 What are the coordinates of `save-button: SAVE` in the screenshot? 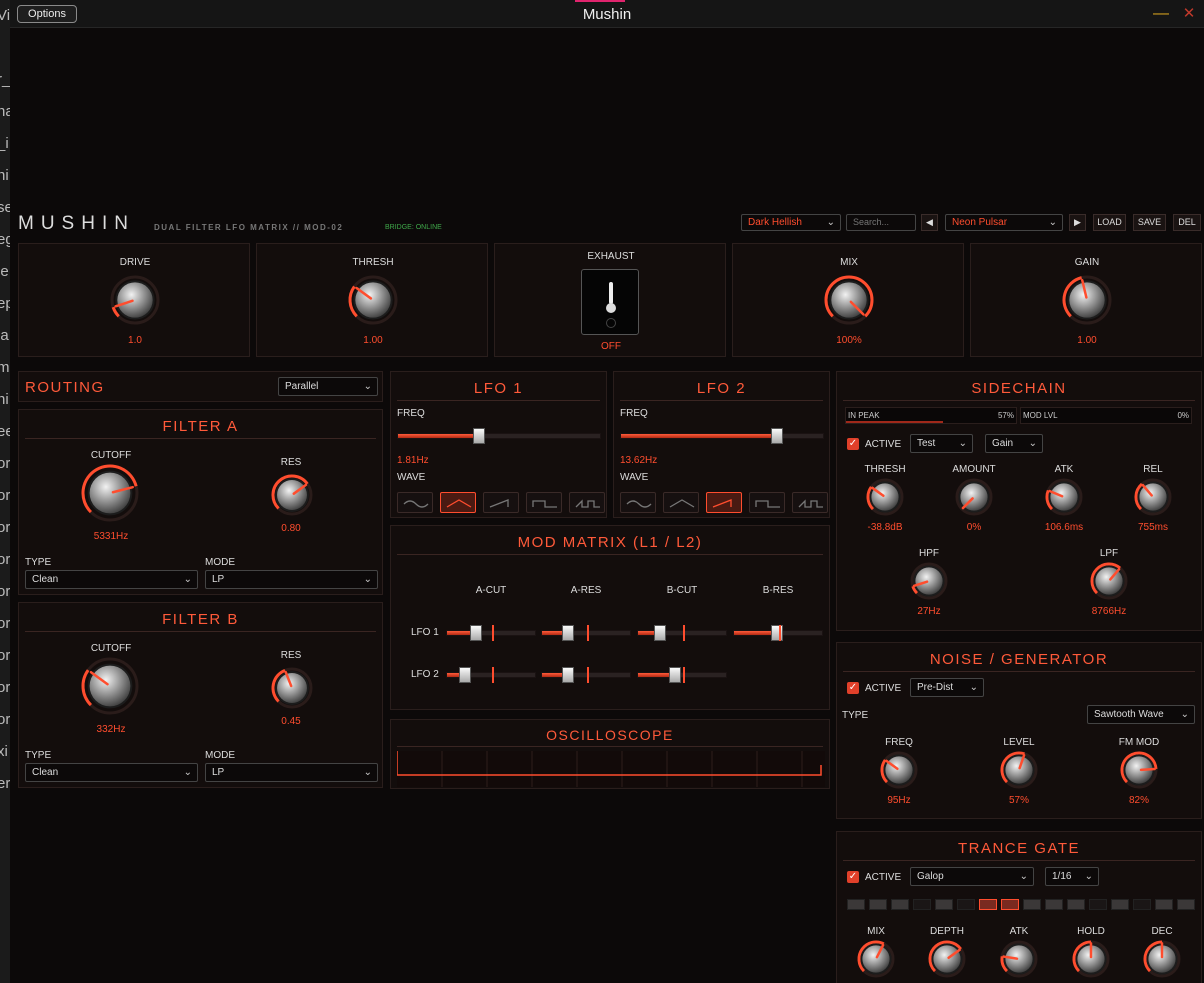 It's located at (1149, 222).